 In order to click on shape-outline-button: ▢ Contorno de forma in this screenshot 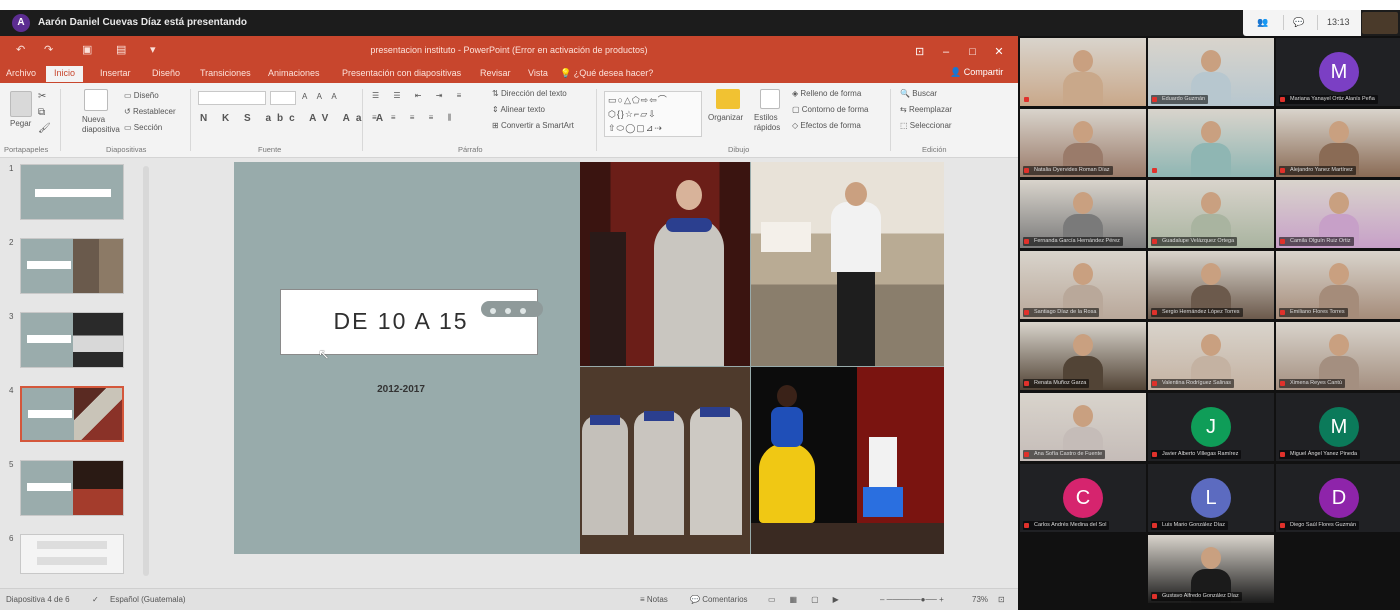, I will do `click(830, 109)`.